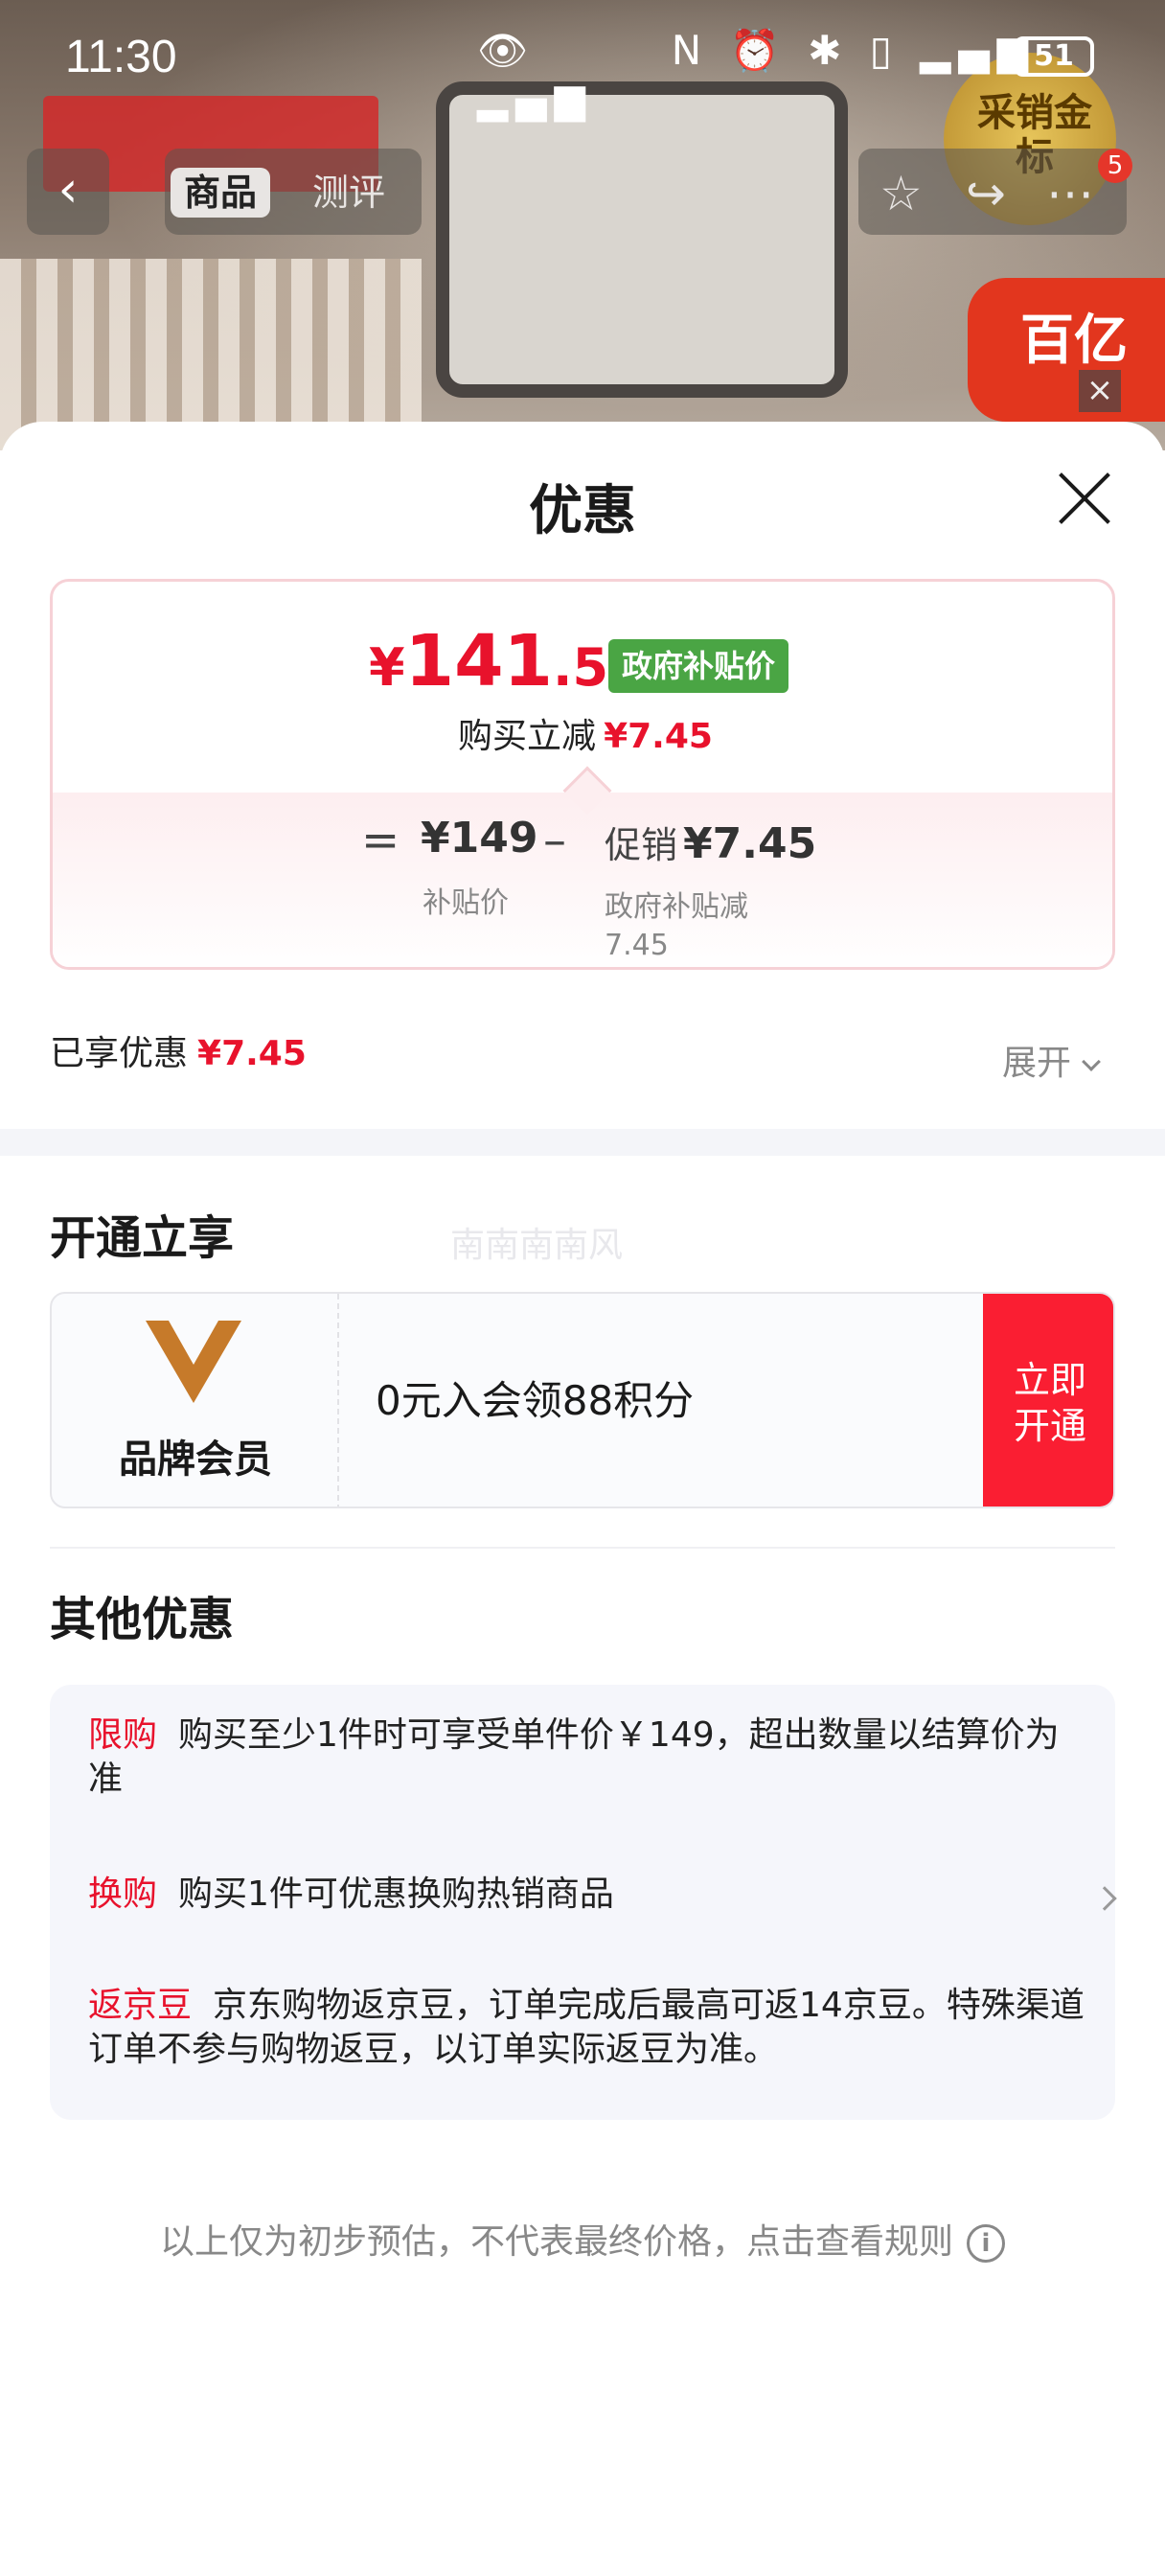  What do you see at coordinates (1070, 193) in the screenshot?
I see `more-icon: ⋯` at bounding box center [1070, 193].